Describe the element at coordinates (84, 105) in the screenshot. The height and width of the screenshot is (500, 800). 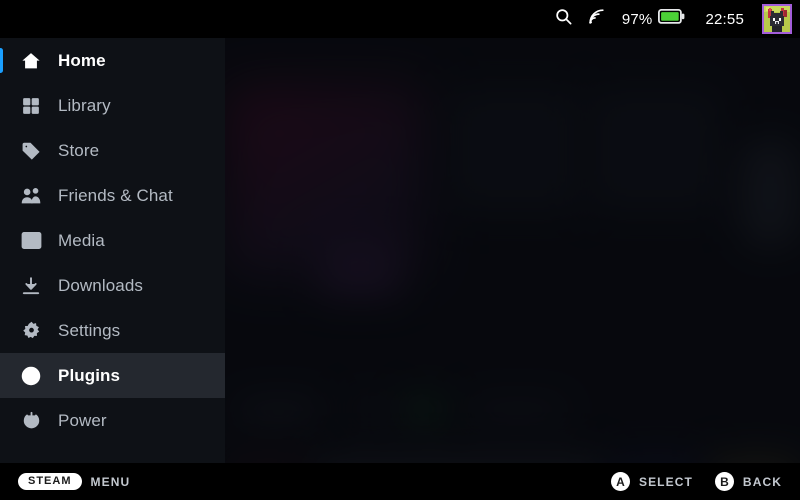
I see `sidebar-item-label: Library` at that location.